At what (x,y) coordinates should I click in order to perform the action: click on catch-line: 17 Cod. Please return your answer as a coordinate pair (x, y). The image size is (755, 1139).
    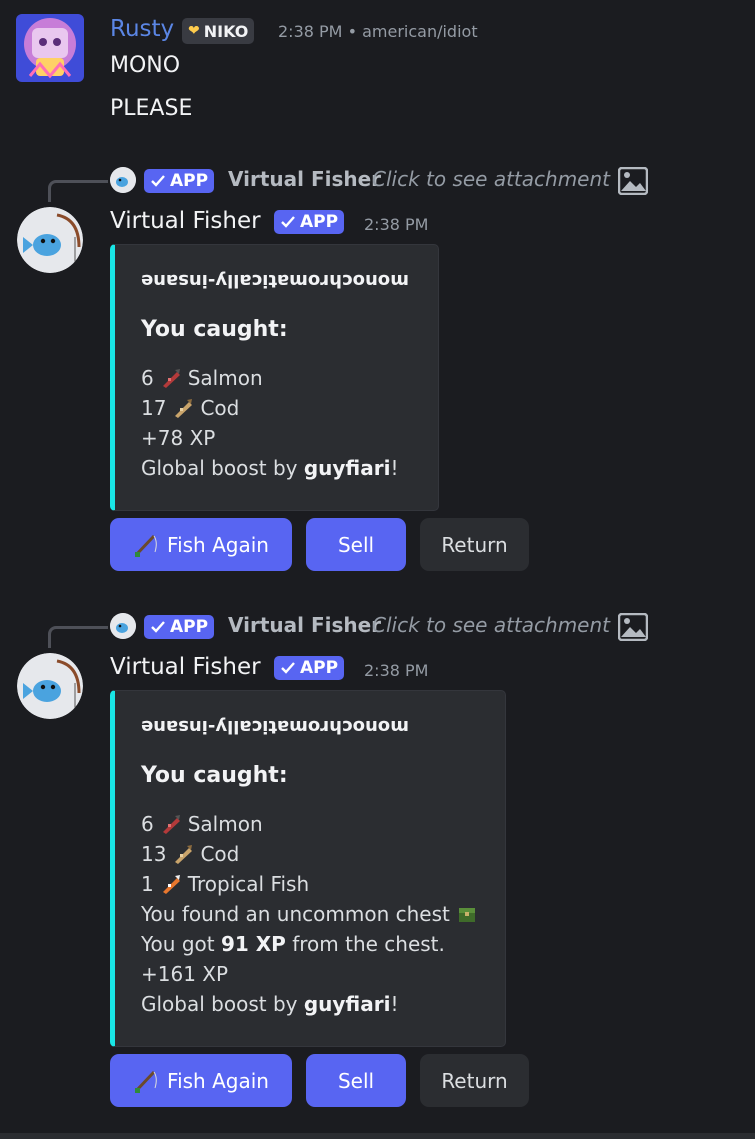
    Looking at the image, I should click on (190, 408).